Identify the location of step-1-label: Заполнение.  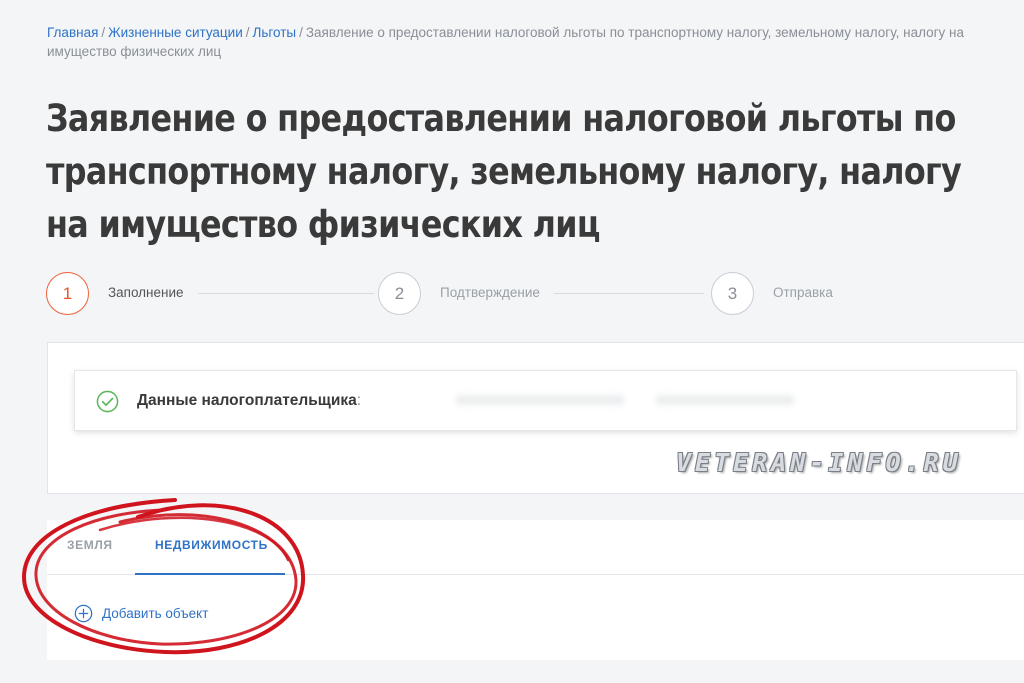
(146, 292).